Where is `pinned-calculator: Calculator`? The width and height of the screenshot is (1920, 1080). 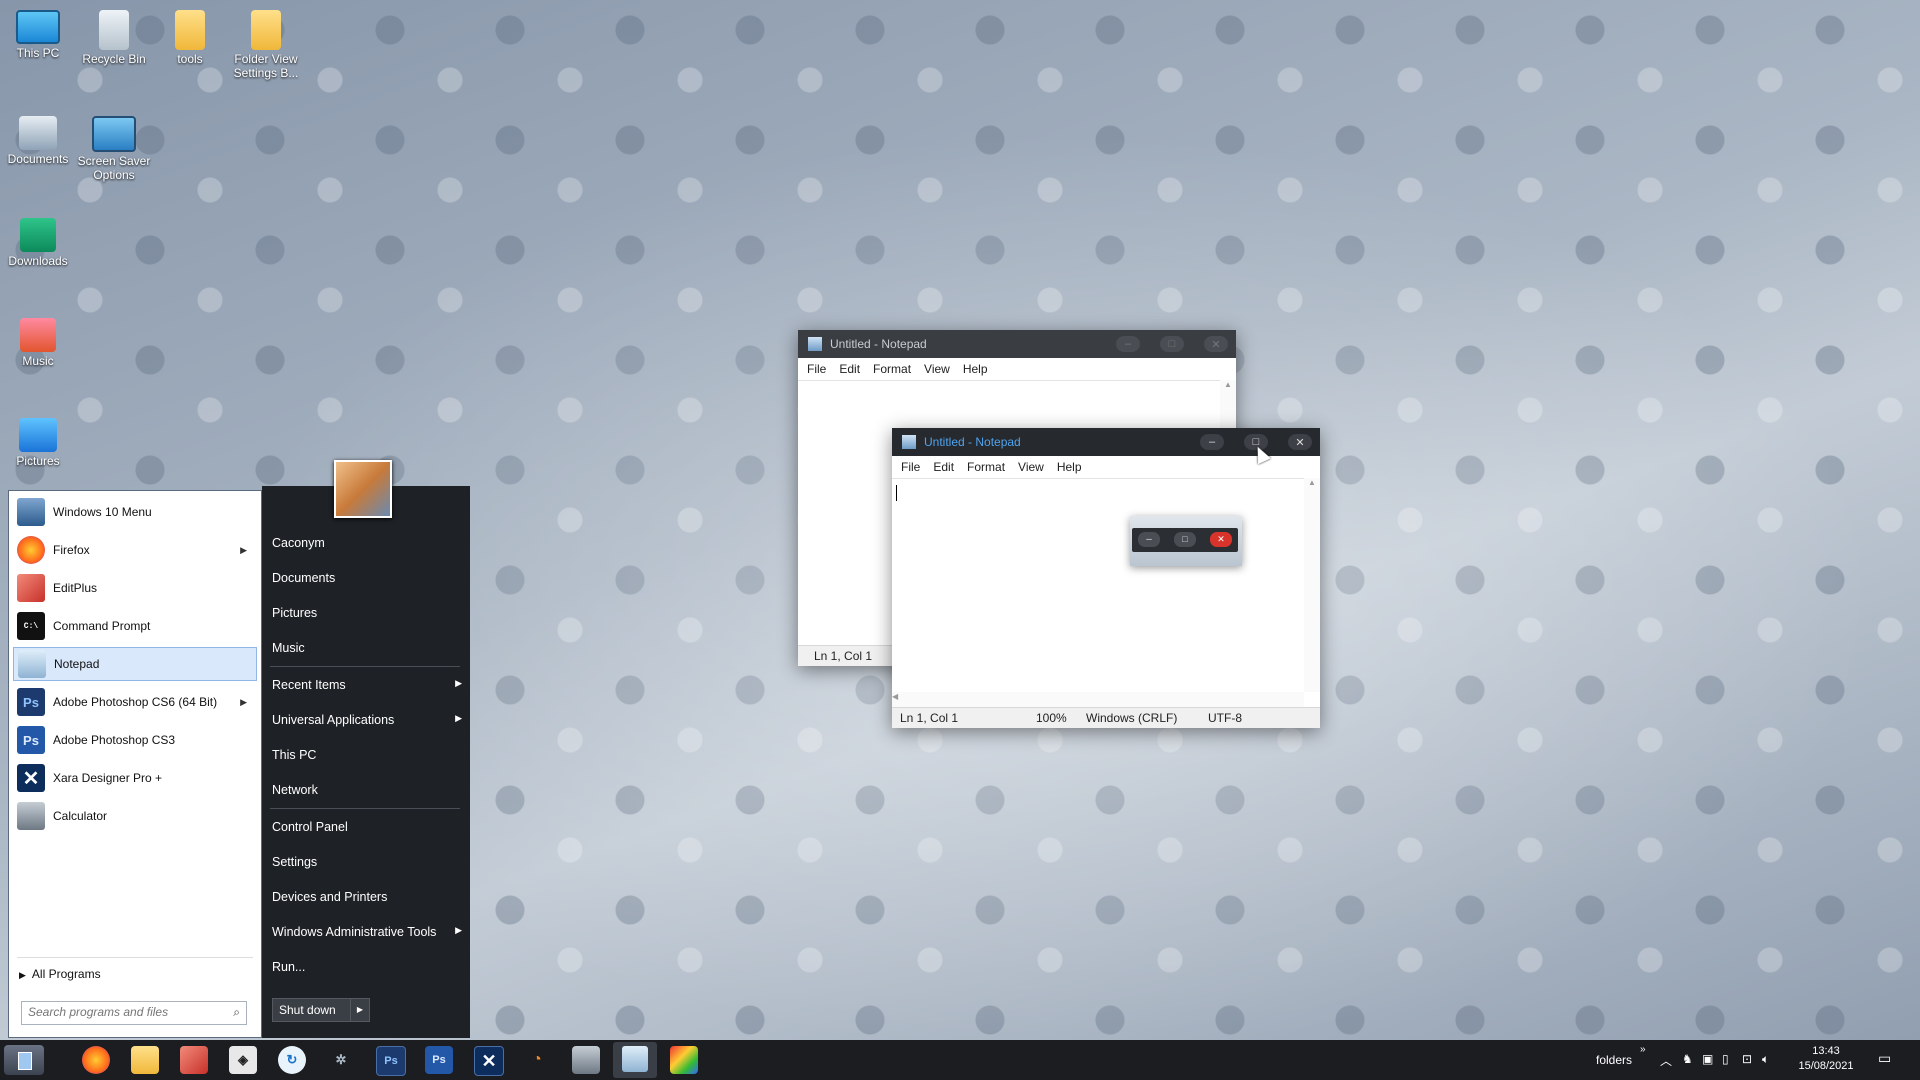
pinned-calculator: Calculator is located at coordinates (135, 816).